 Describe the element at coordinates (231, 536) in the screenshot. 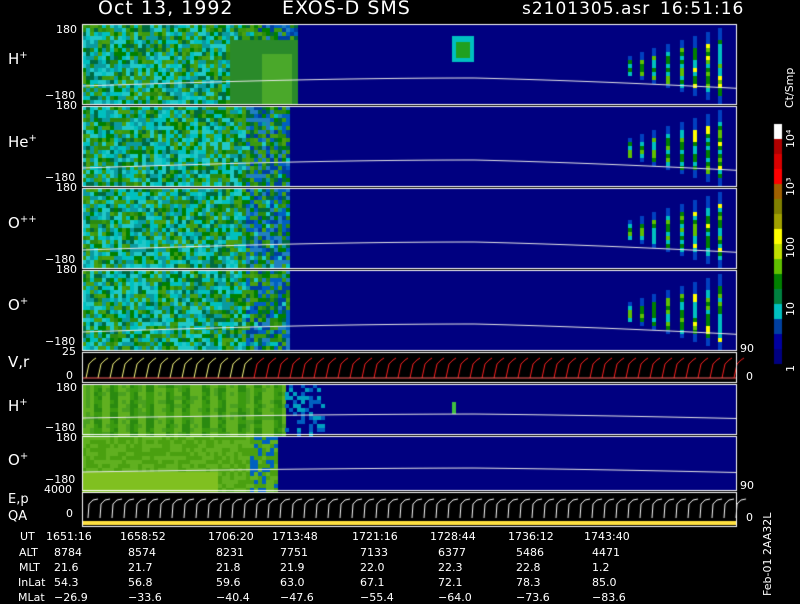

I see `footer-cell: 1706:20` at that location.